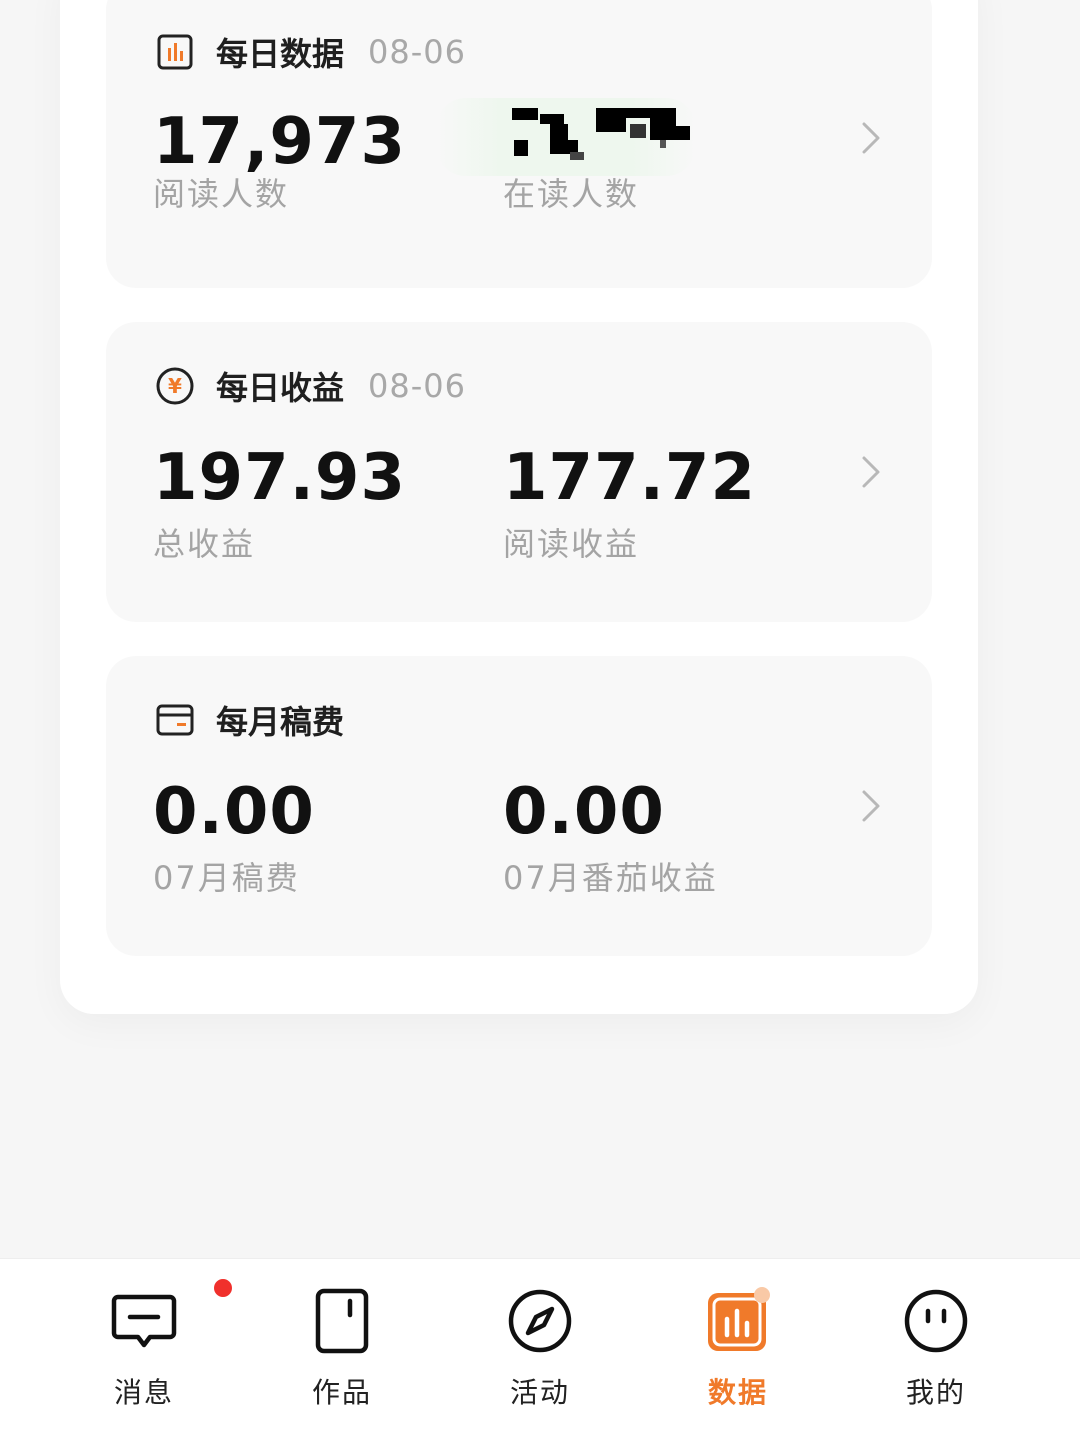  I want to click on tab-label-works: 作品, so click(341, 1392).